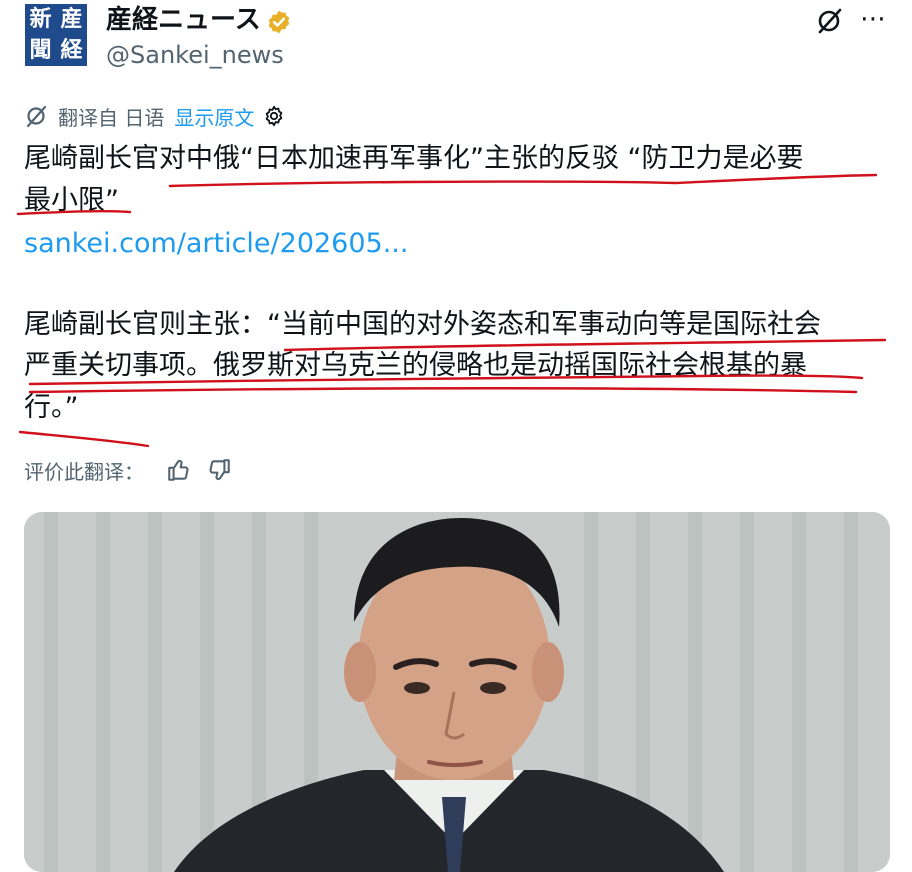 Image resolution: width=912 pixels, height=872 pixels. What do you see at coordinates (219, 470) in the screenshot?
I see `thumbs-down-icon` at bounding box center [219, 470].